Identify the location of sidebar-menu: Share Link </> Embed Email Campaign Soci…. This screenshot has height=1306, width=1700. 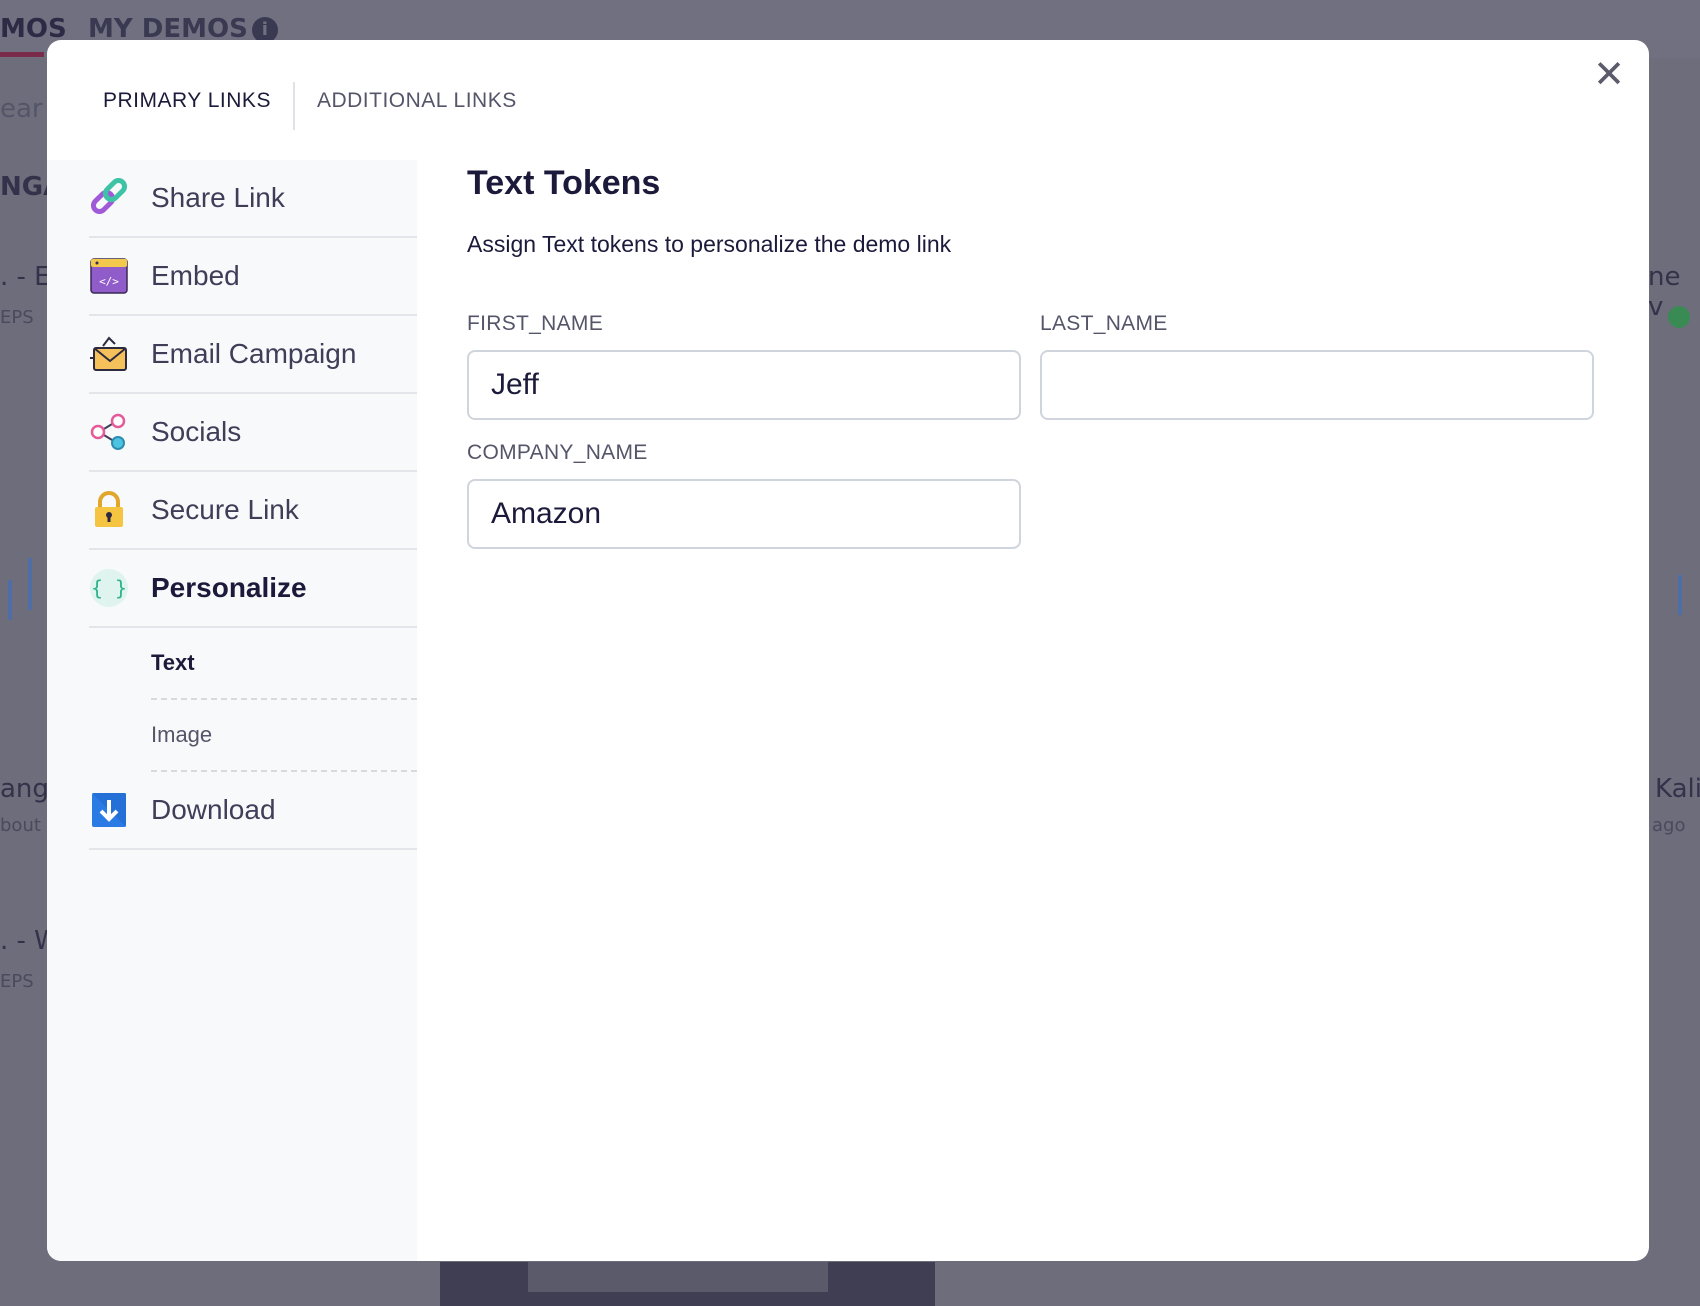
(253, 505).